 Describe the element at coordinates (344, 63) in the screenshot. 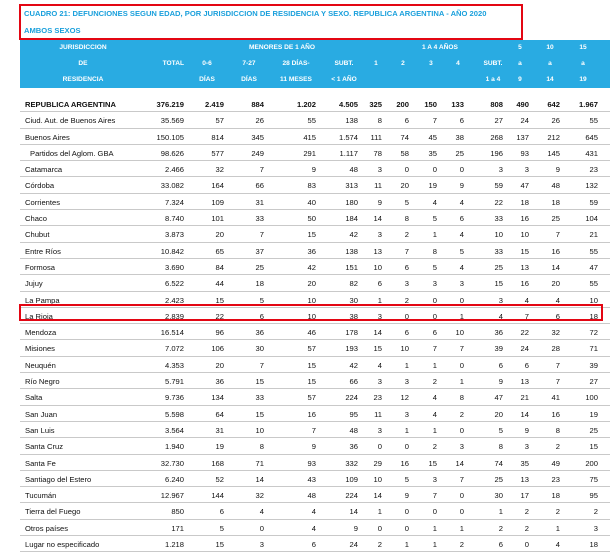

I see `header-subt-menor: SUBT.` at that location.